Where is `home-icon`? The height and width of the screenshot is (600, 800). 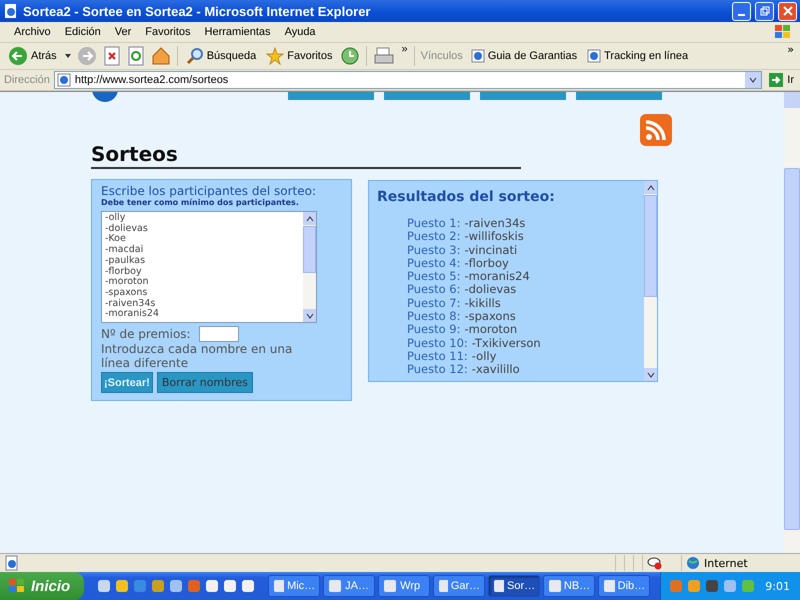 home-icon is located at coordinates (160, 56).